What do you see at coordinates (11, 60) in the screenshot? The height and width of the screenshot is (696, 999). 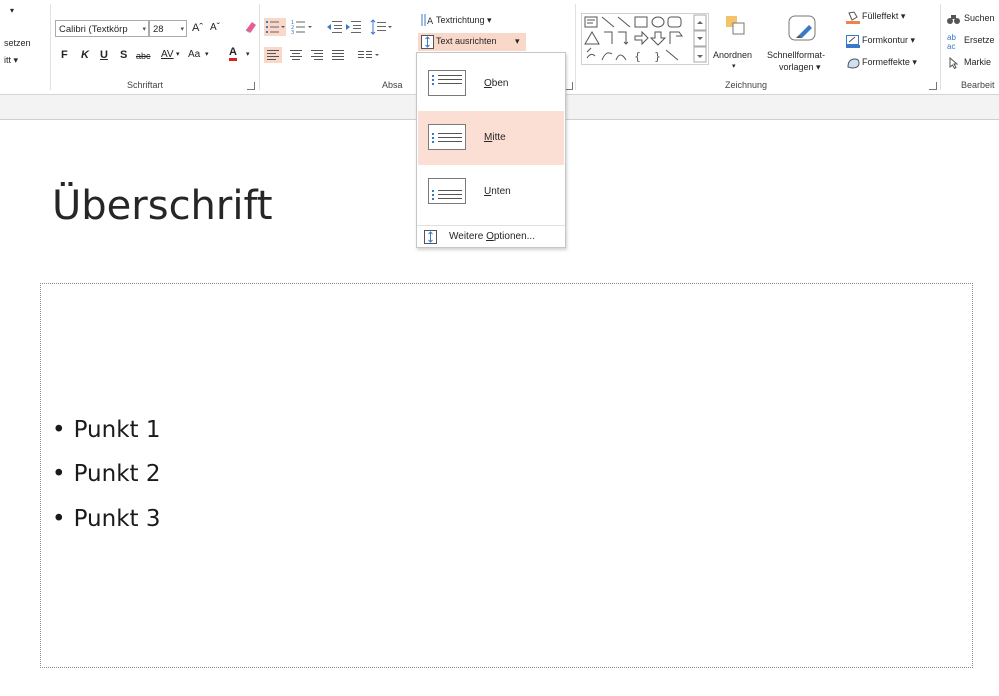 I see `clipboard-section-button: itt ▾` at bounding box center [11, 60].